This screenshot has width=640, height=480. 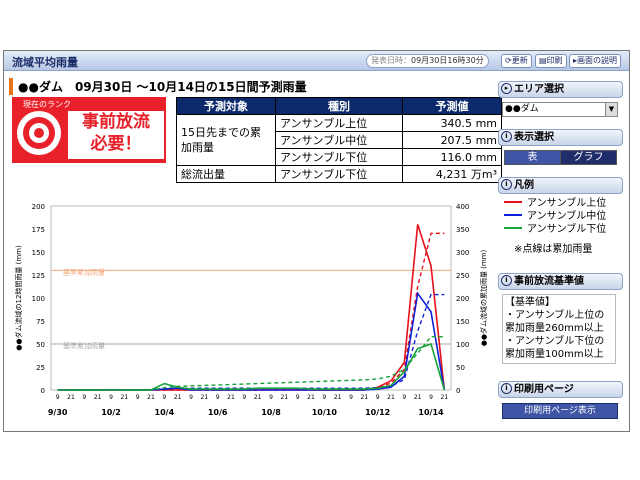 I want to click on y-right-tick-label: 400, so click(x=462, y=207).